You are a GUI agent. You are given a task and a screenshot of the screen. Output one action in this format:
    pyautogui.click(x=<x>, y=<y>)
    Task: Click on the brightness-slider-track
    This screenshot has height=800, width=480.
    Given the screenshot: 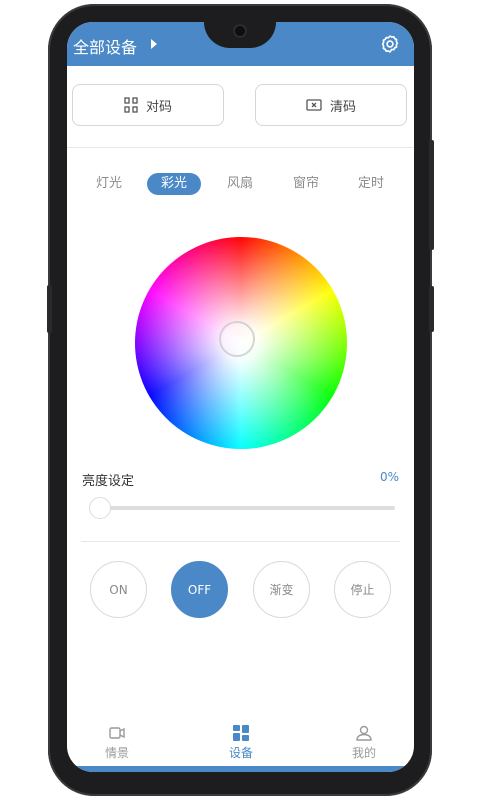 What is the action you would take?
    pyautogui.click(x=249, y=508)
    